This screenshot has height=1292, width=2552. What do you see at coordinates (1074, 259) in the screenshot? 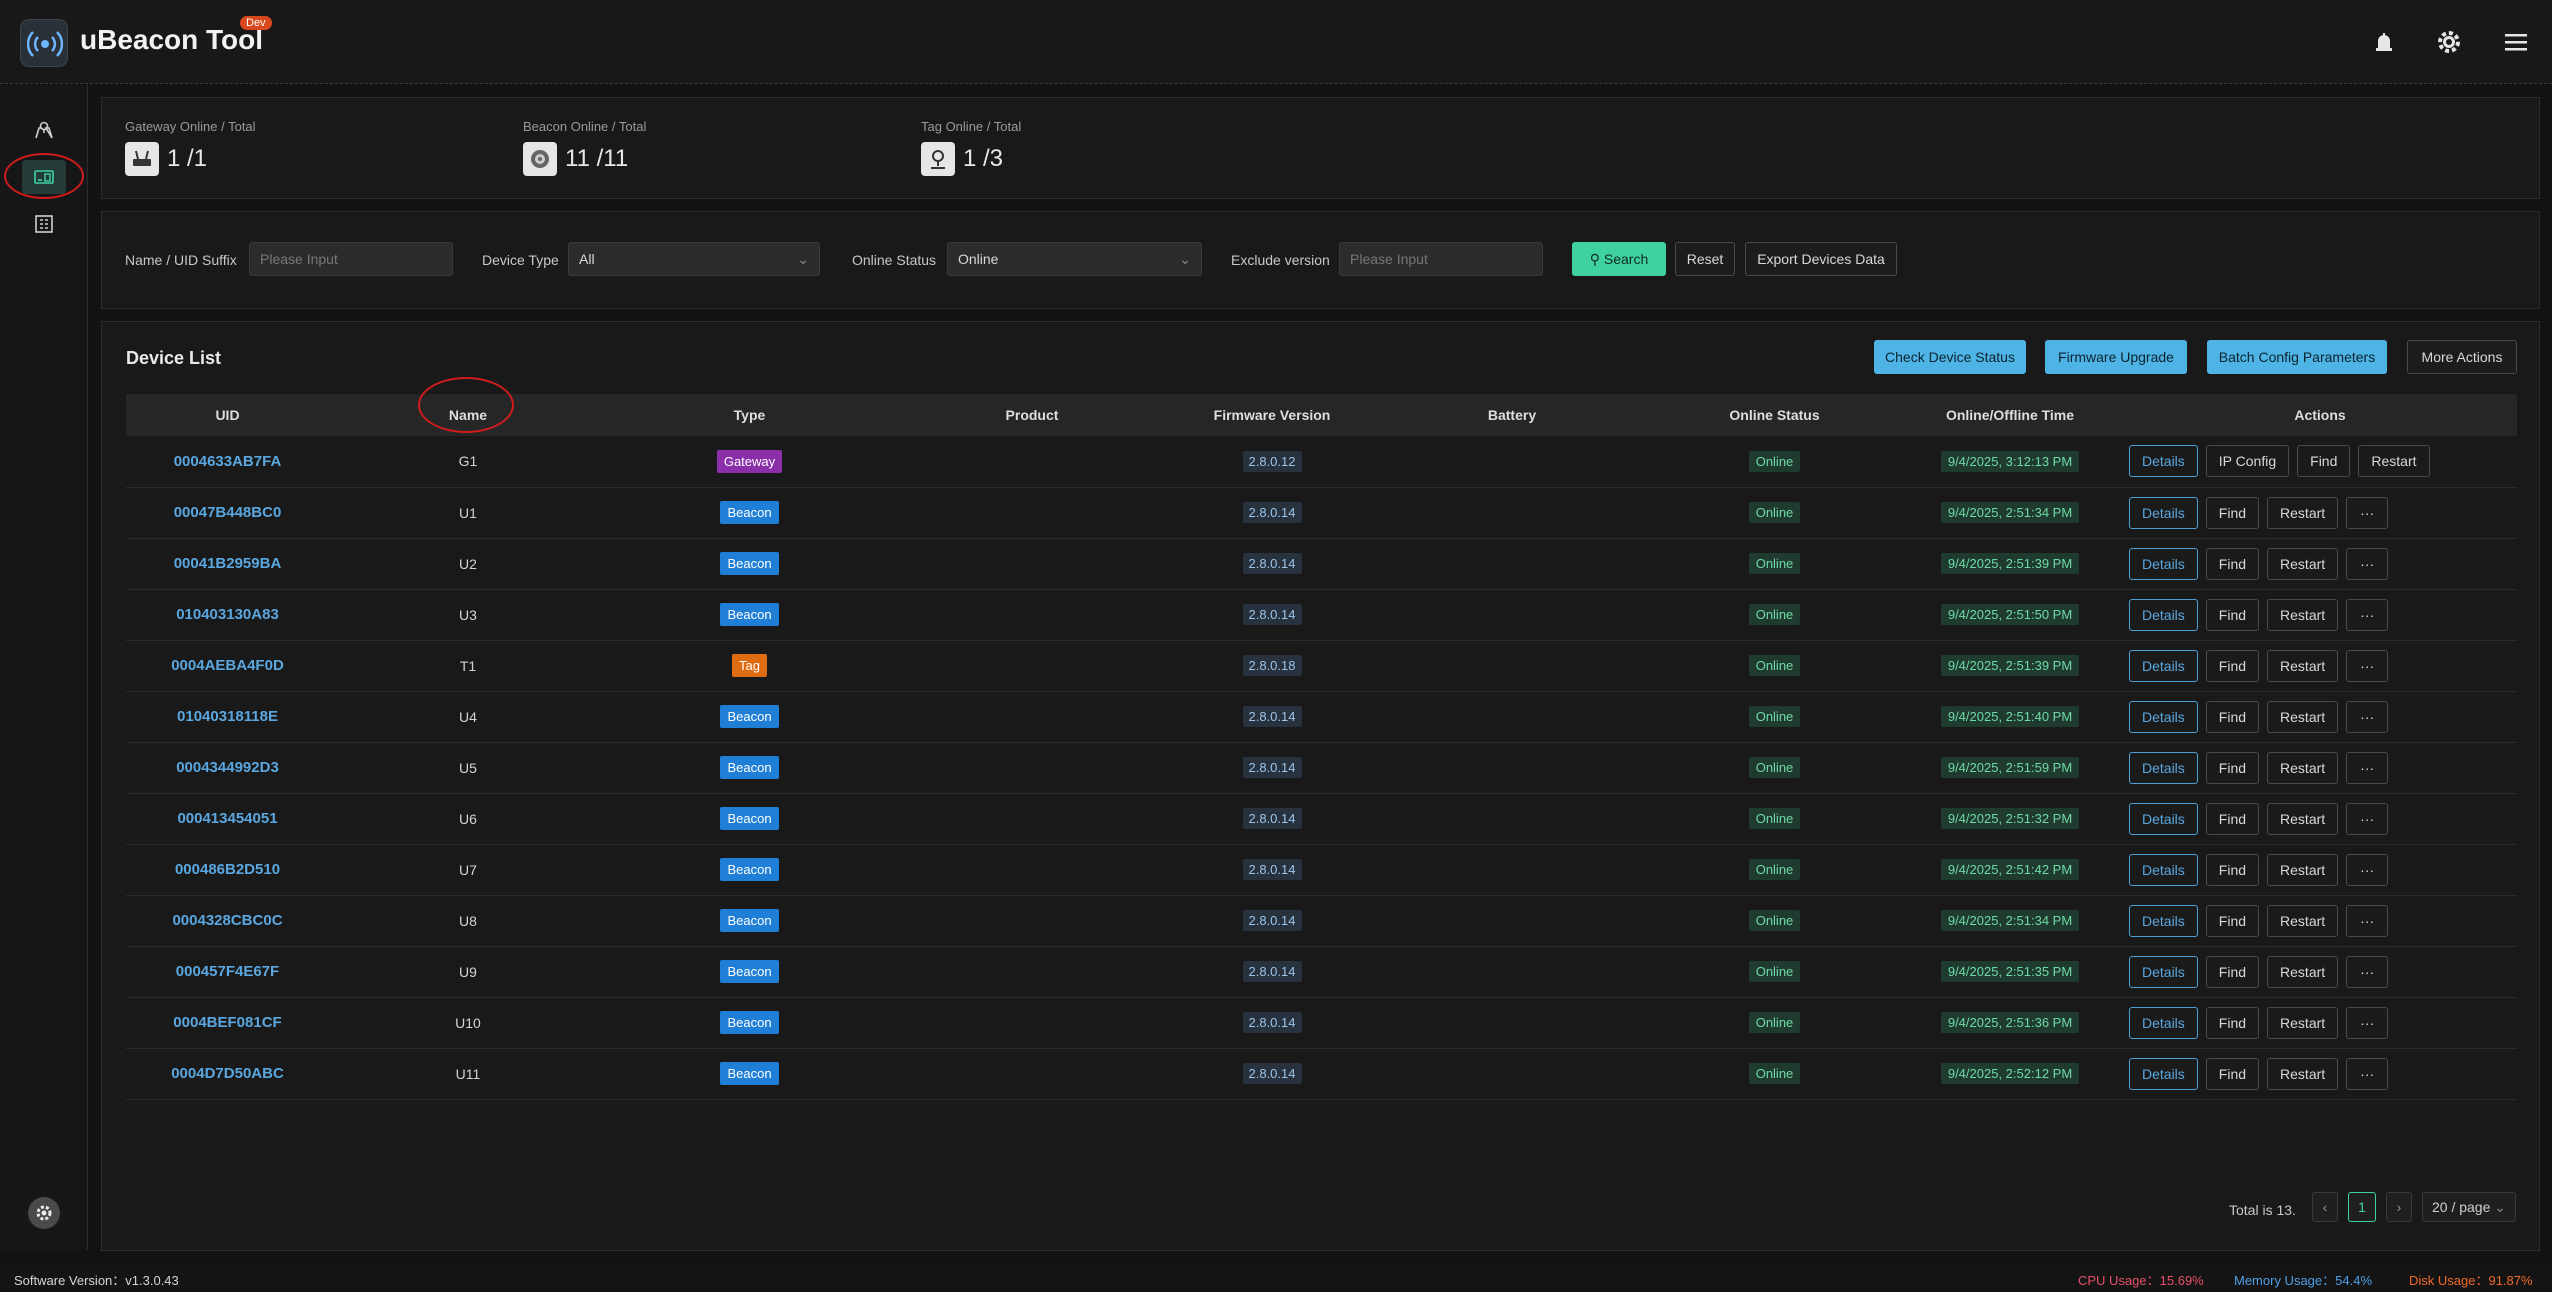
I see `online-status-select: Online ⌄` at bounding box center [1074, 259].